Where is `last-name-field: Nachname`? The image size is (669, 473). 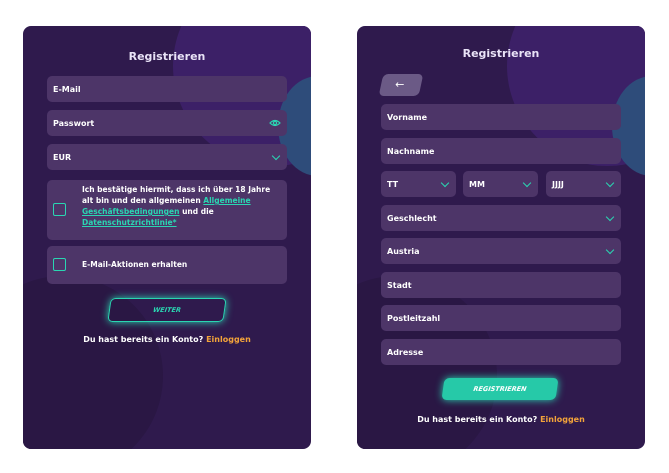 last-name-field: Nachname is located at coordinates (501, 151).